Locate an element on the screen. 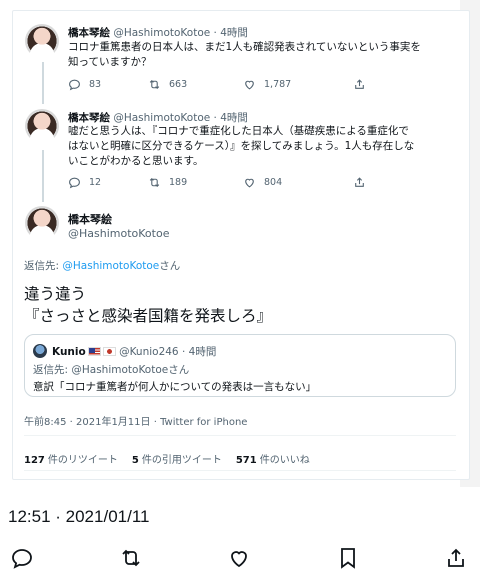 The height and width of the screenshot is (587, 480). author-name: Kunio is located at coordinates (69, 352).